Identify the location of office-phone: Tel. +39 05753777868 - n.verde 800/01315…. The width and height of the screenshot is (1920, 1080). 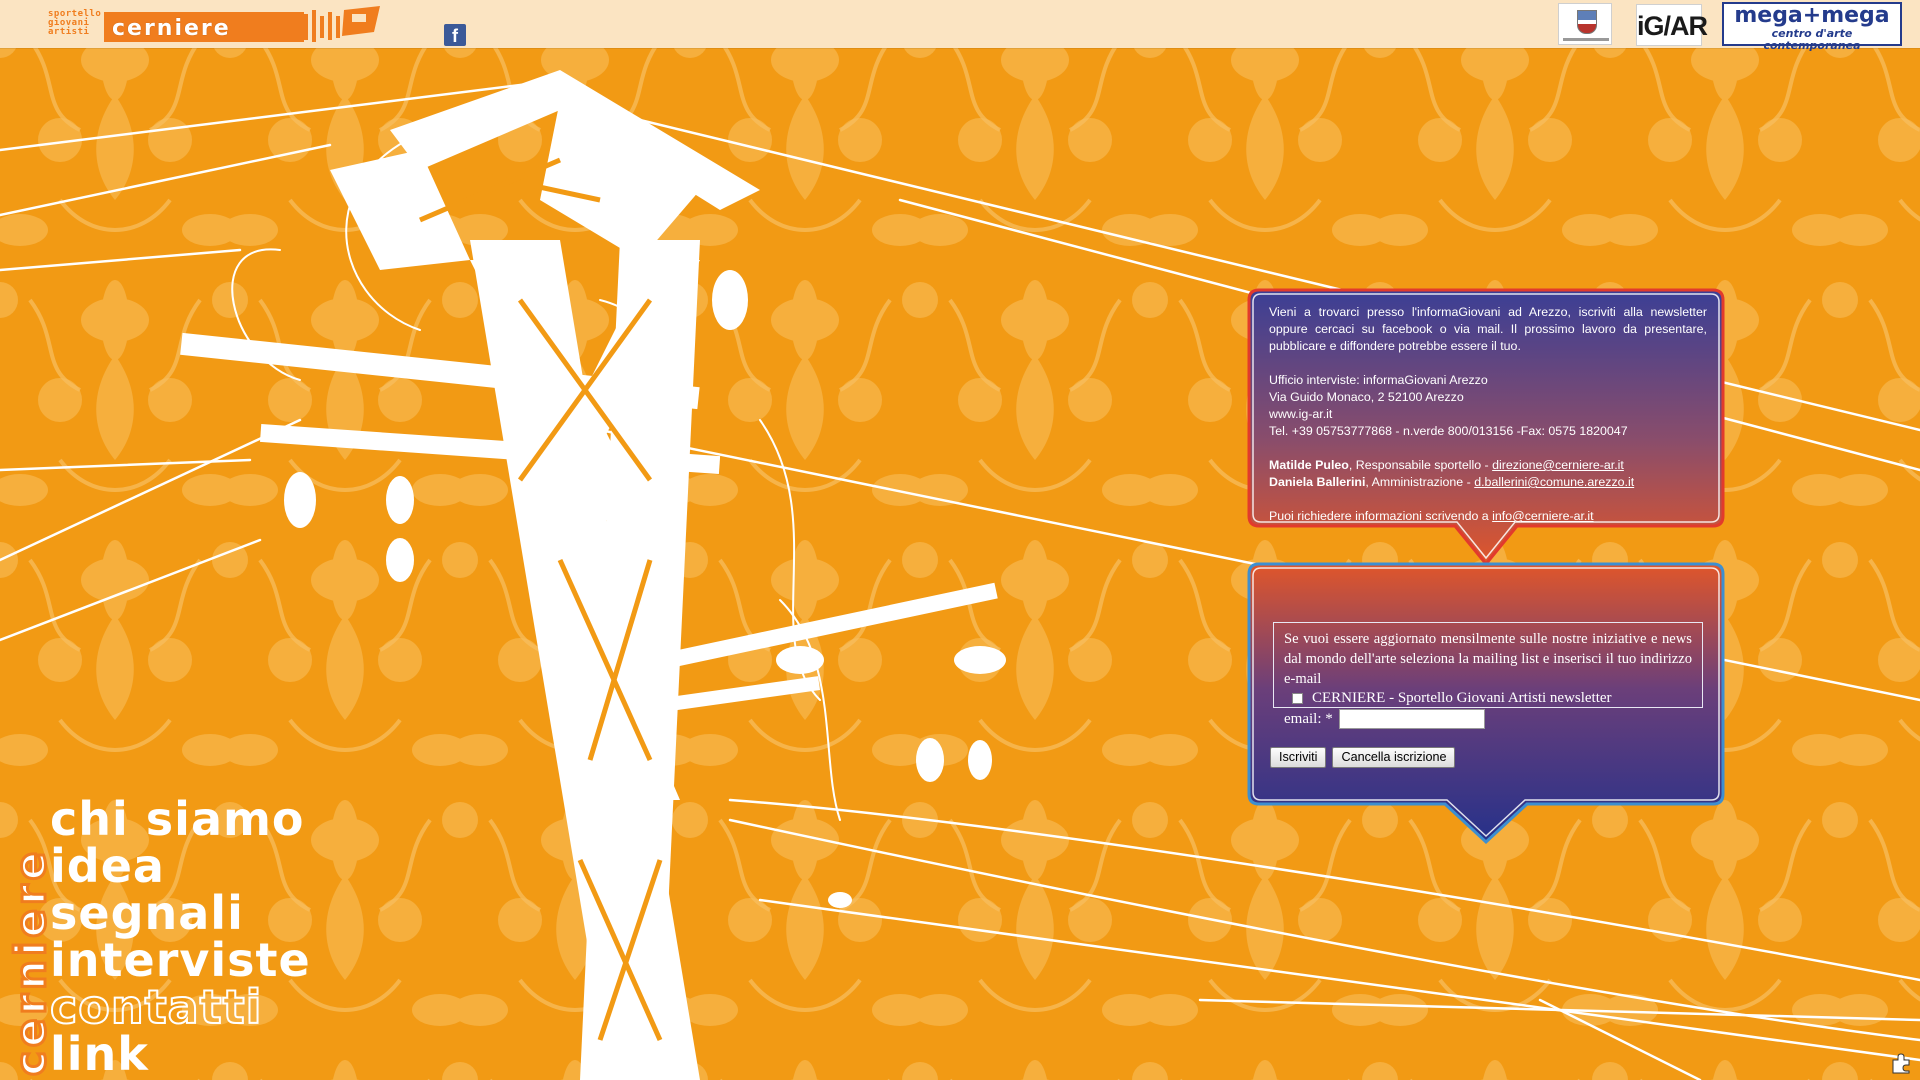
(1448, 431).